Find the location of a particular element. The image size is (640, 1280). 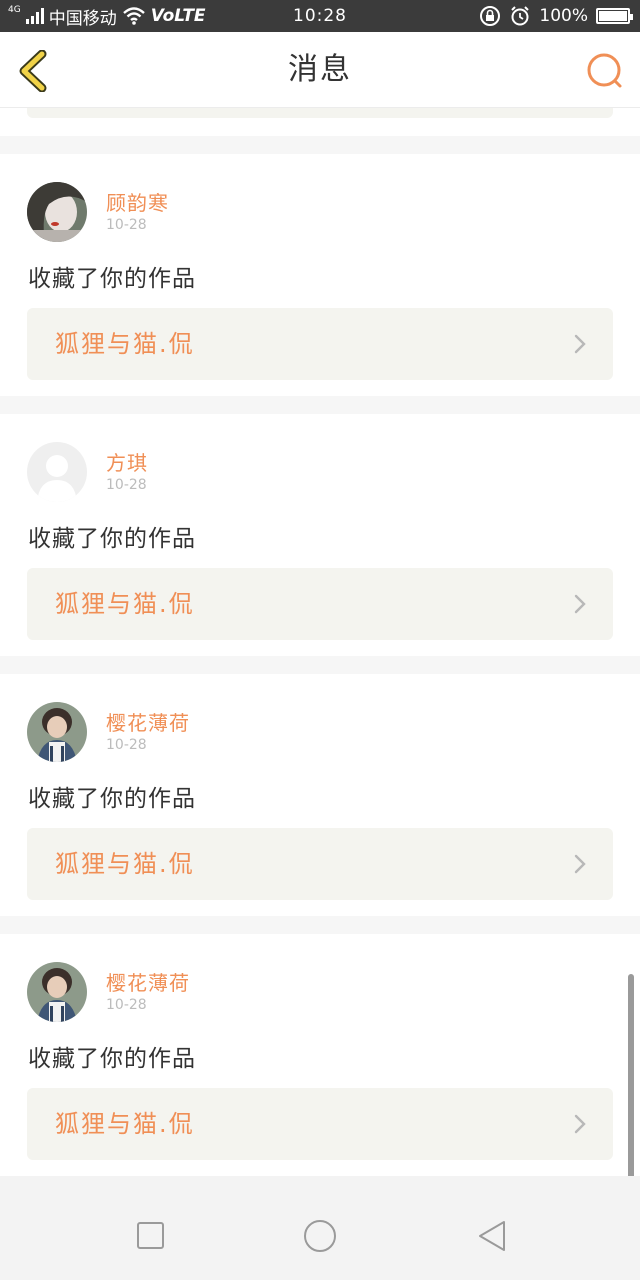

rotation-lock-icon is located at coordinates (490, 16).